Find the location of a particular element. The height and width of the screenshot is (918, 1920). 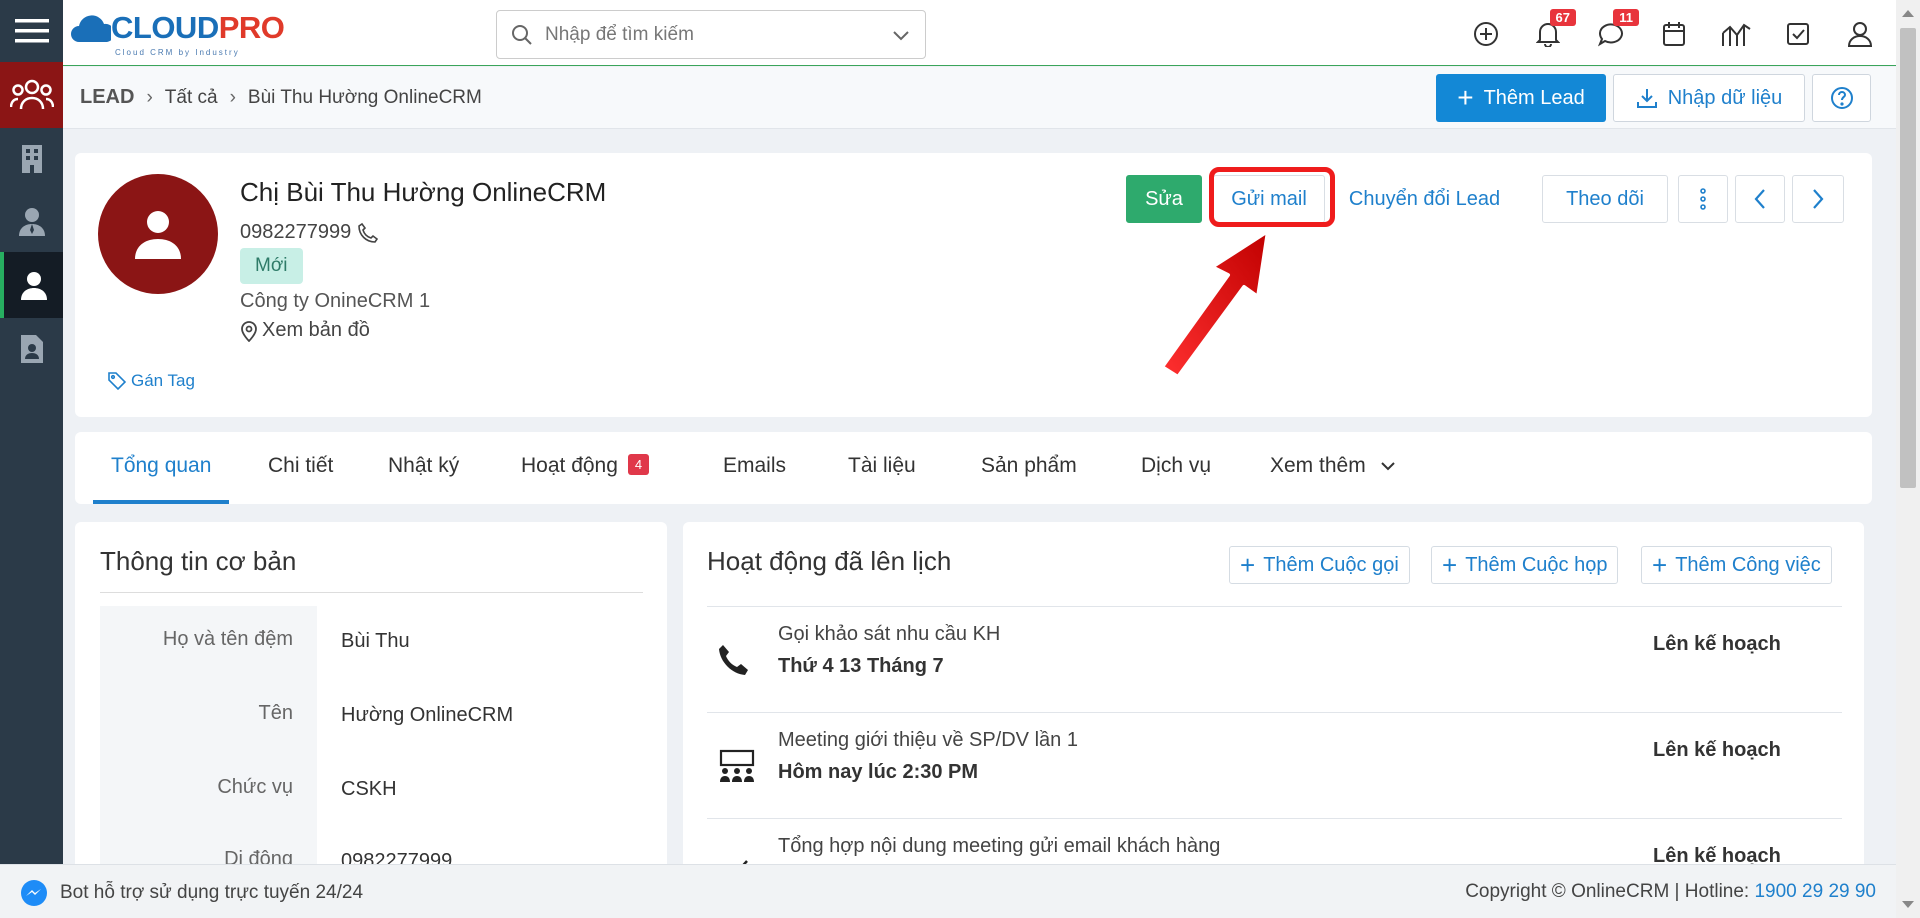

add-call-button: + Thêm Cuộc gọi is located at coordinates (1319, 565).